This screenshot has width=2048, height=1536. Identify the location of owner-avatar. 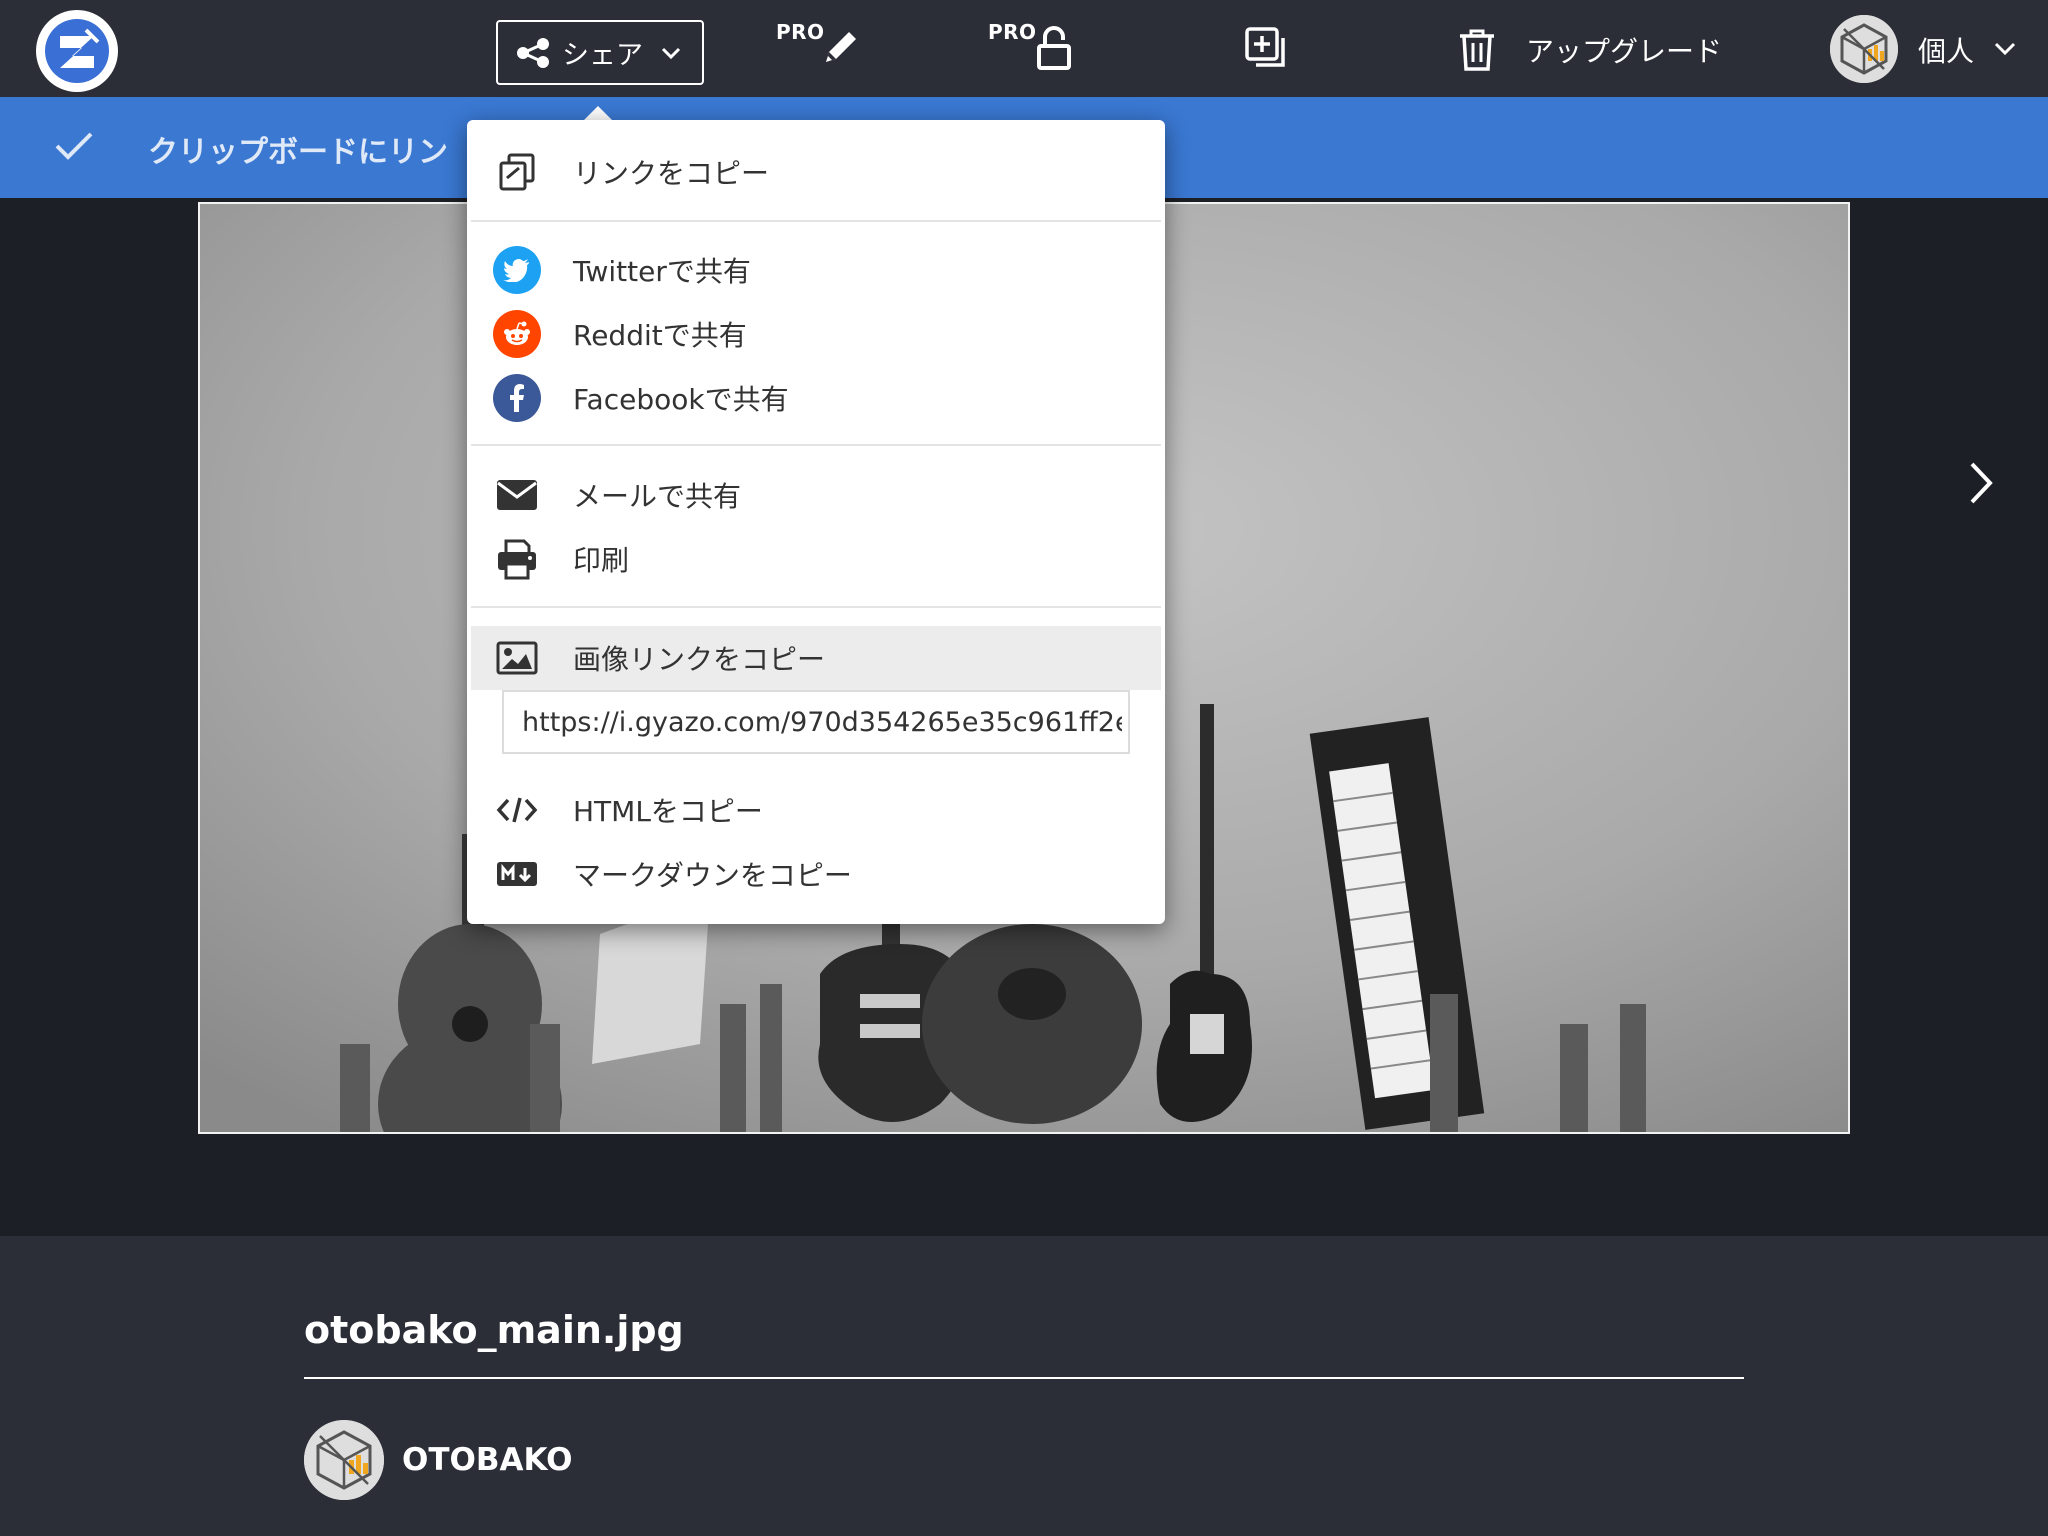
(344, 1460).